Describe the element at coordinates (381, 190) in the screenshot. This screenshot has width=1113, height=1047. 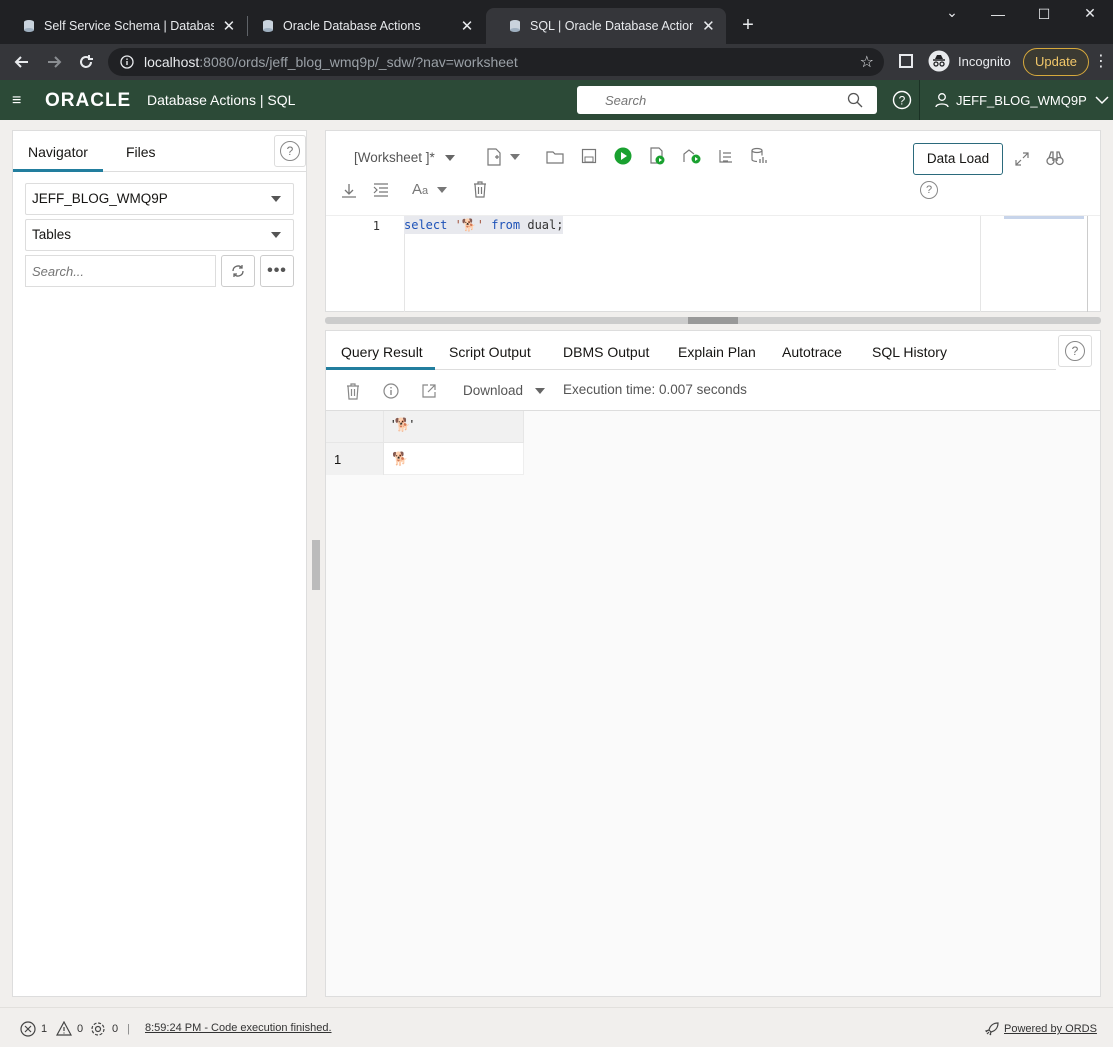
I see `format-indent-icon` at that location.